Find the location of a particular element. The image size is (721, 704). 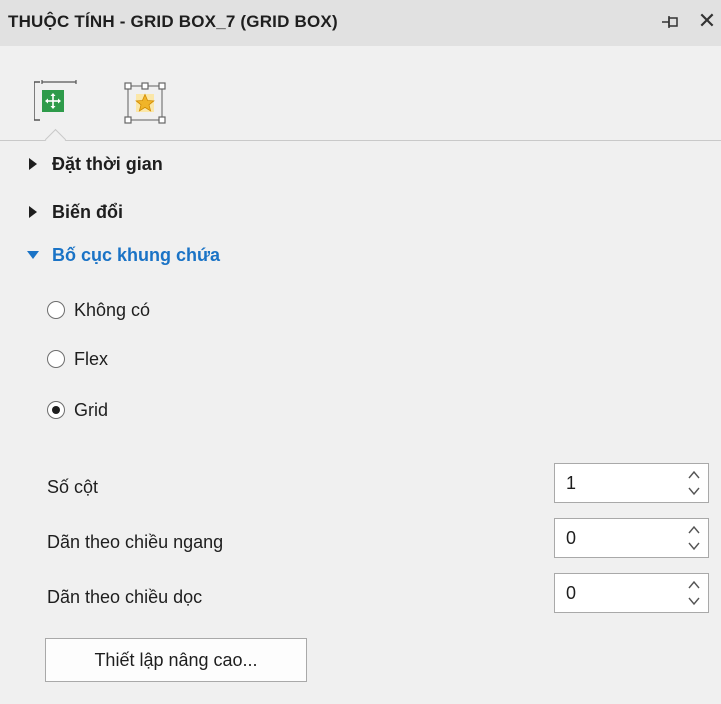

section-container-layout: Bố cục khung chứa is located at coordinates (123, 255).